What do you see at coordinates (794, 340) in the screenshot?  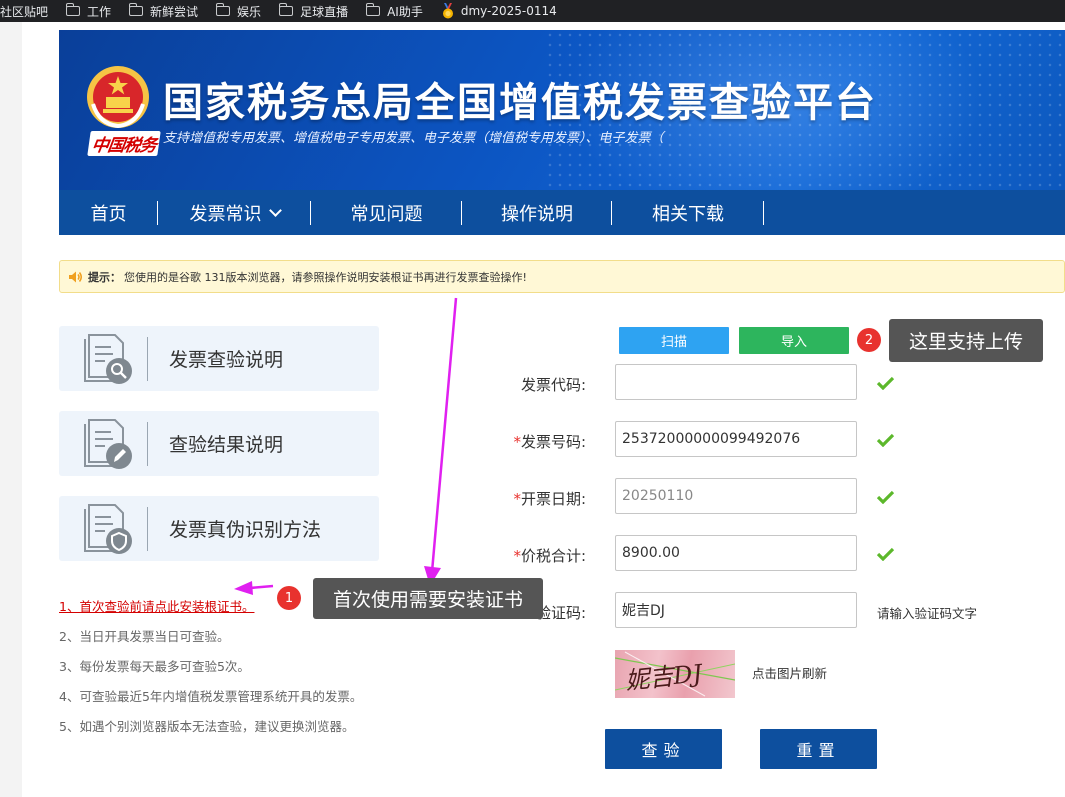 I see `import-button: 导入` at bounding box center [794, 340].